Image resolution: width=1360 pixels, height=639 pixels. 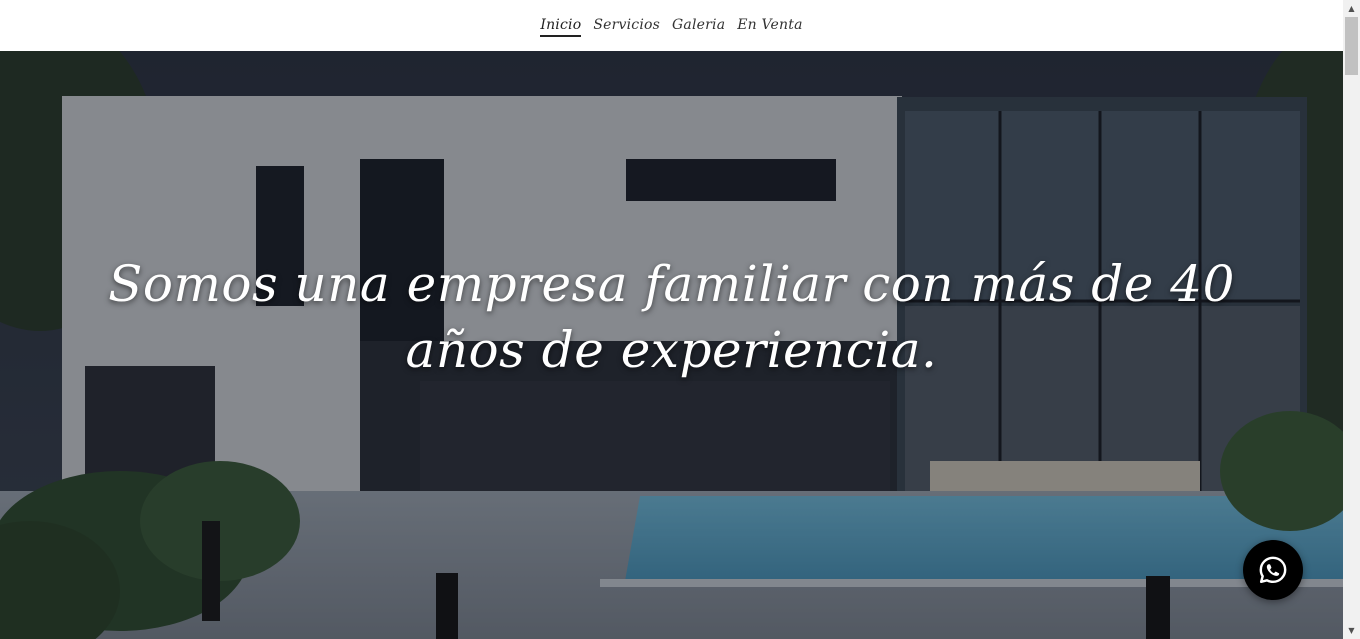 What do you see at coordinates (1351, 46) in the screenshot?
I see `scrollbar-thumb` at bounding box center [1351, 46].